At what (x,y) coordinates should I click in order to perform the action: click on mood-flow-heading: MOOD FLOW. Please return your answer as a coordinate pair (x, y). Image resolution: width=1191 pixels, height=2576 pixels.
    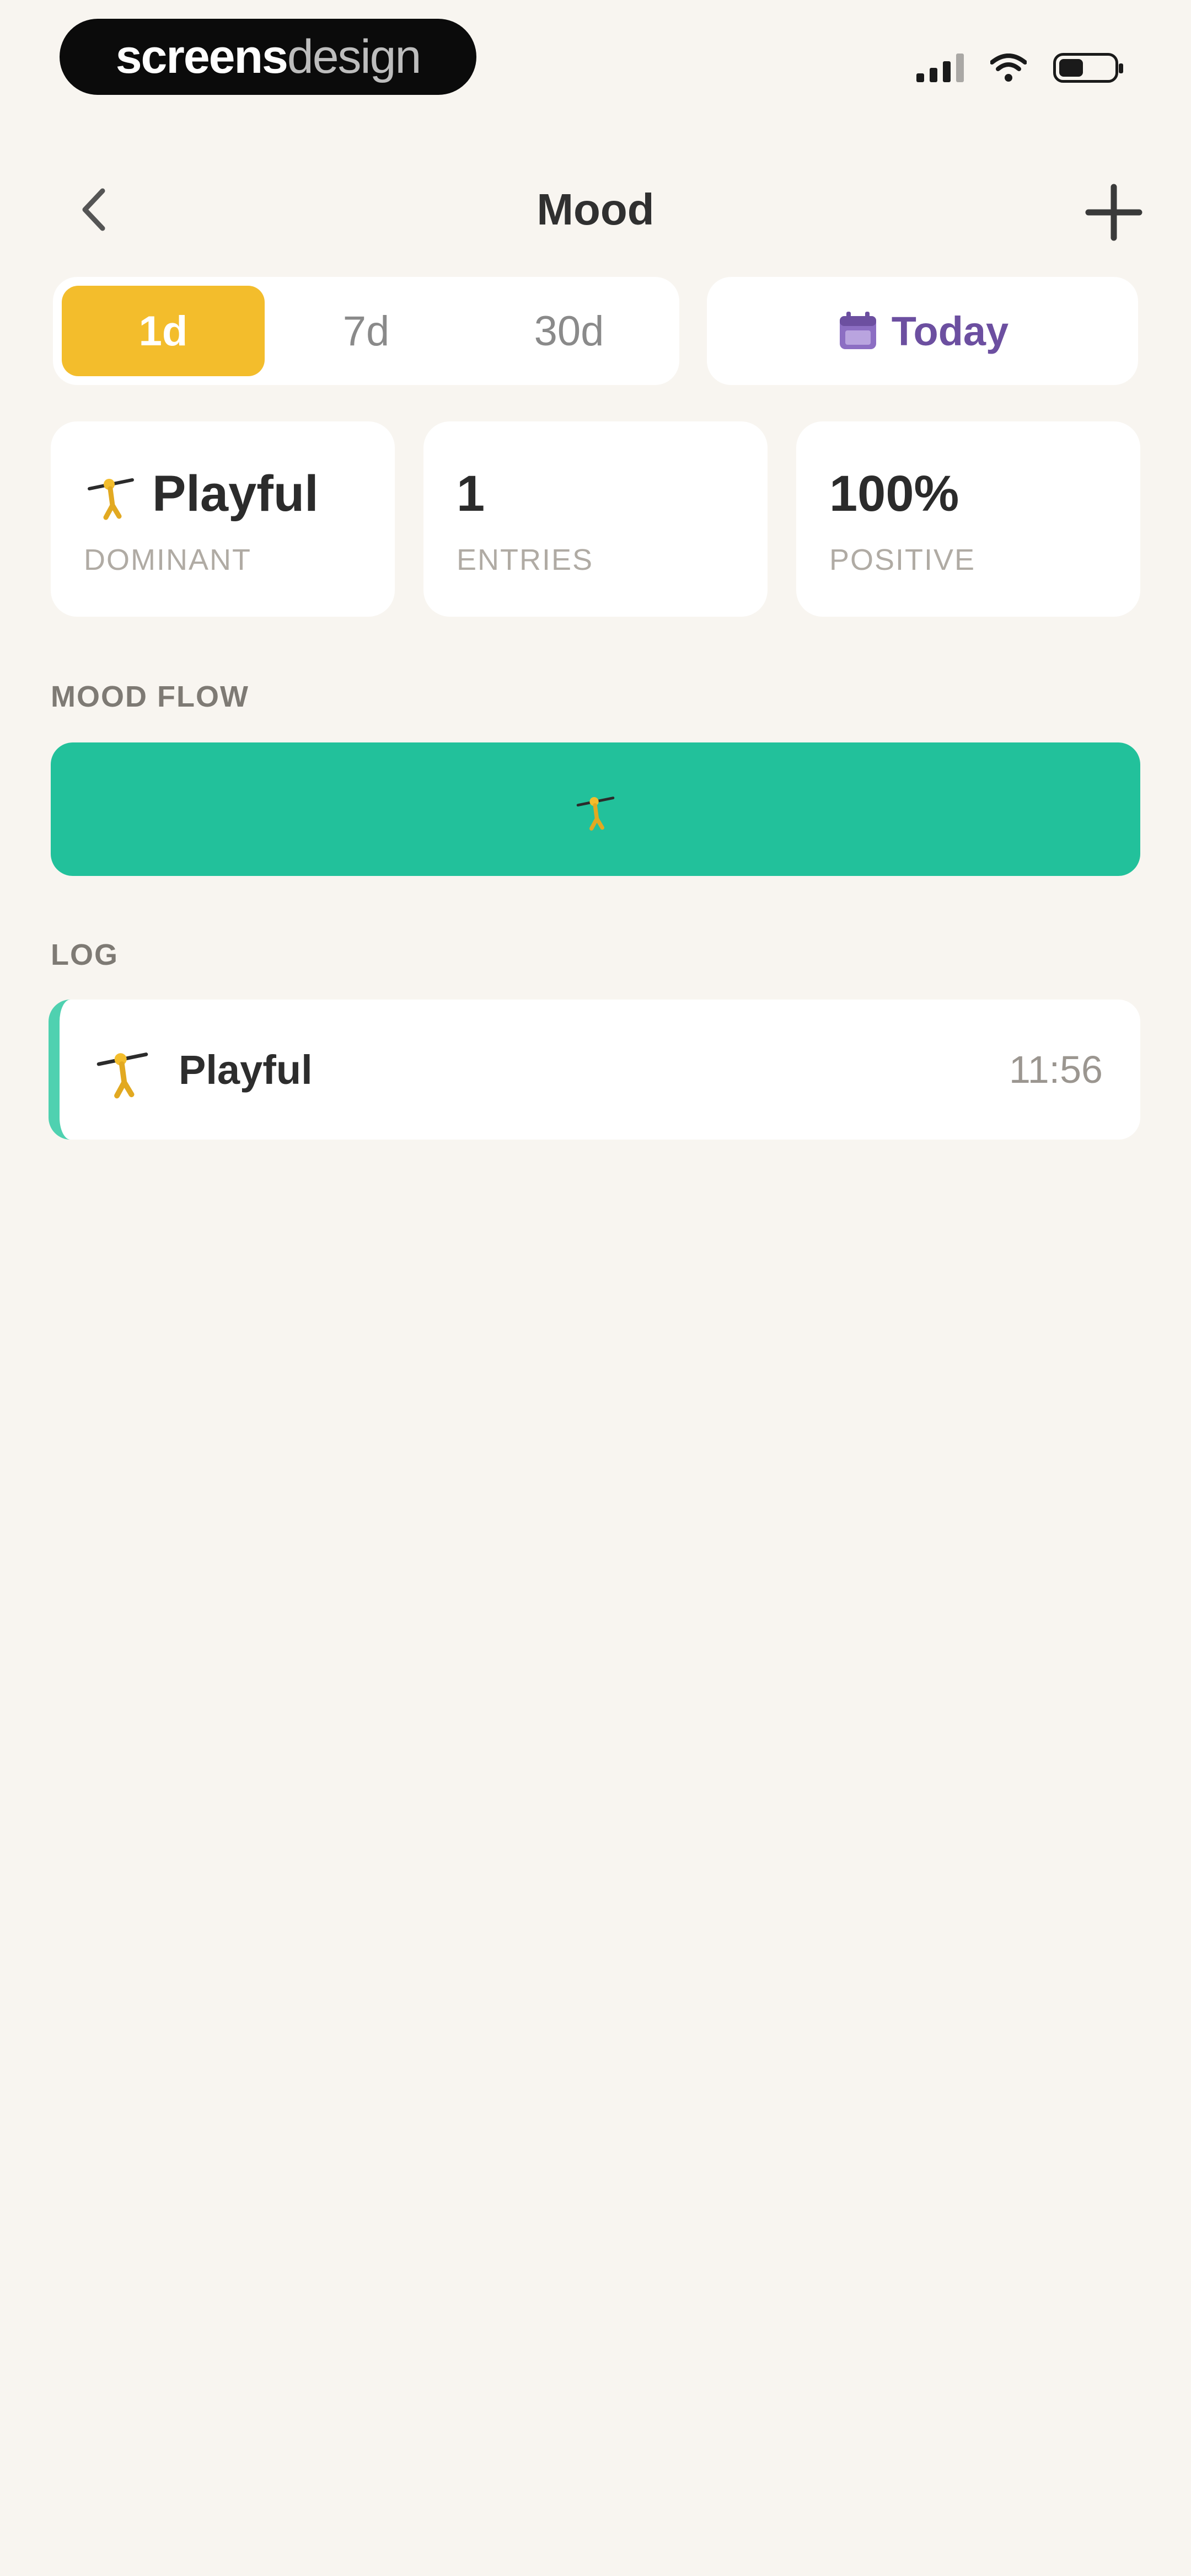
    Looking at the image, I should click on (150, 696).